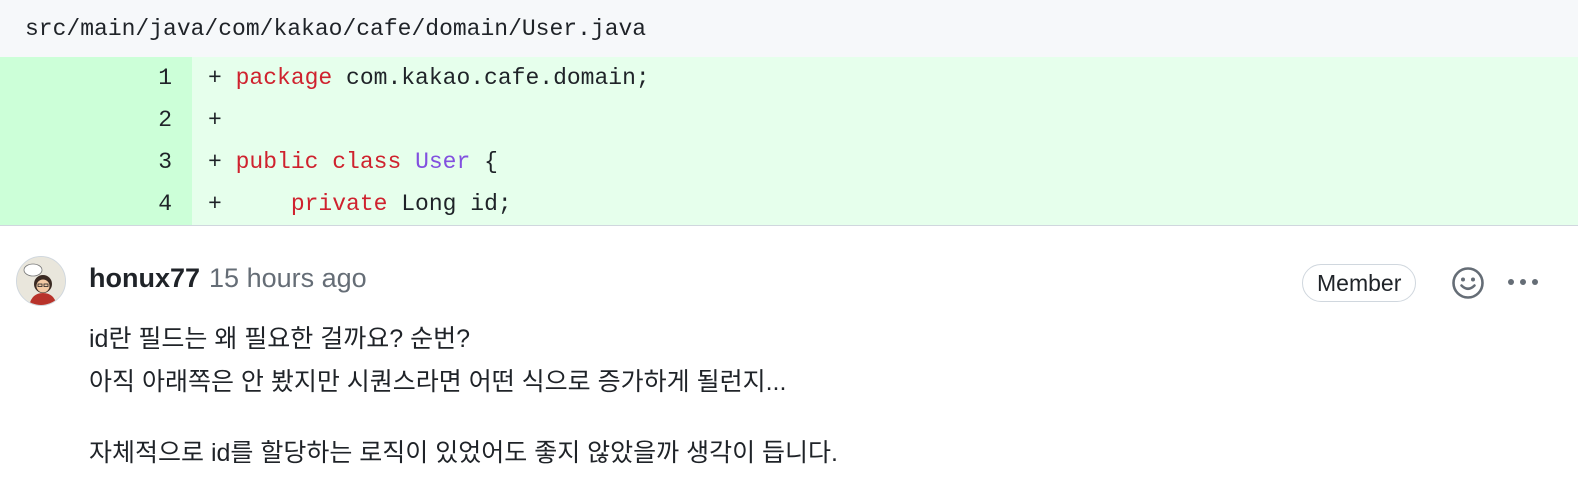 This screenshot has width=1578, height=492. I want to click on comment-timestamp: 15 hours ago, so click(288, 278).